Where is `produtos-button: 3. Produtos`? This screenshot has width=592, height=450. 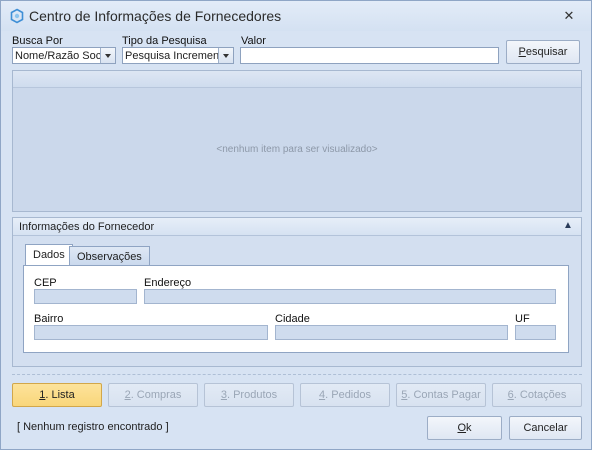 produtos-button: 3. Produtos is located at coordinates (249, 395).